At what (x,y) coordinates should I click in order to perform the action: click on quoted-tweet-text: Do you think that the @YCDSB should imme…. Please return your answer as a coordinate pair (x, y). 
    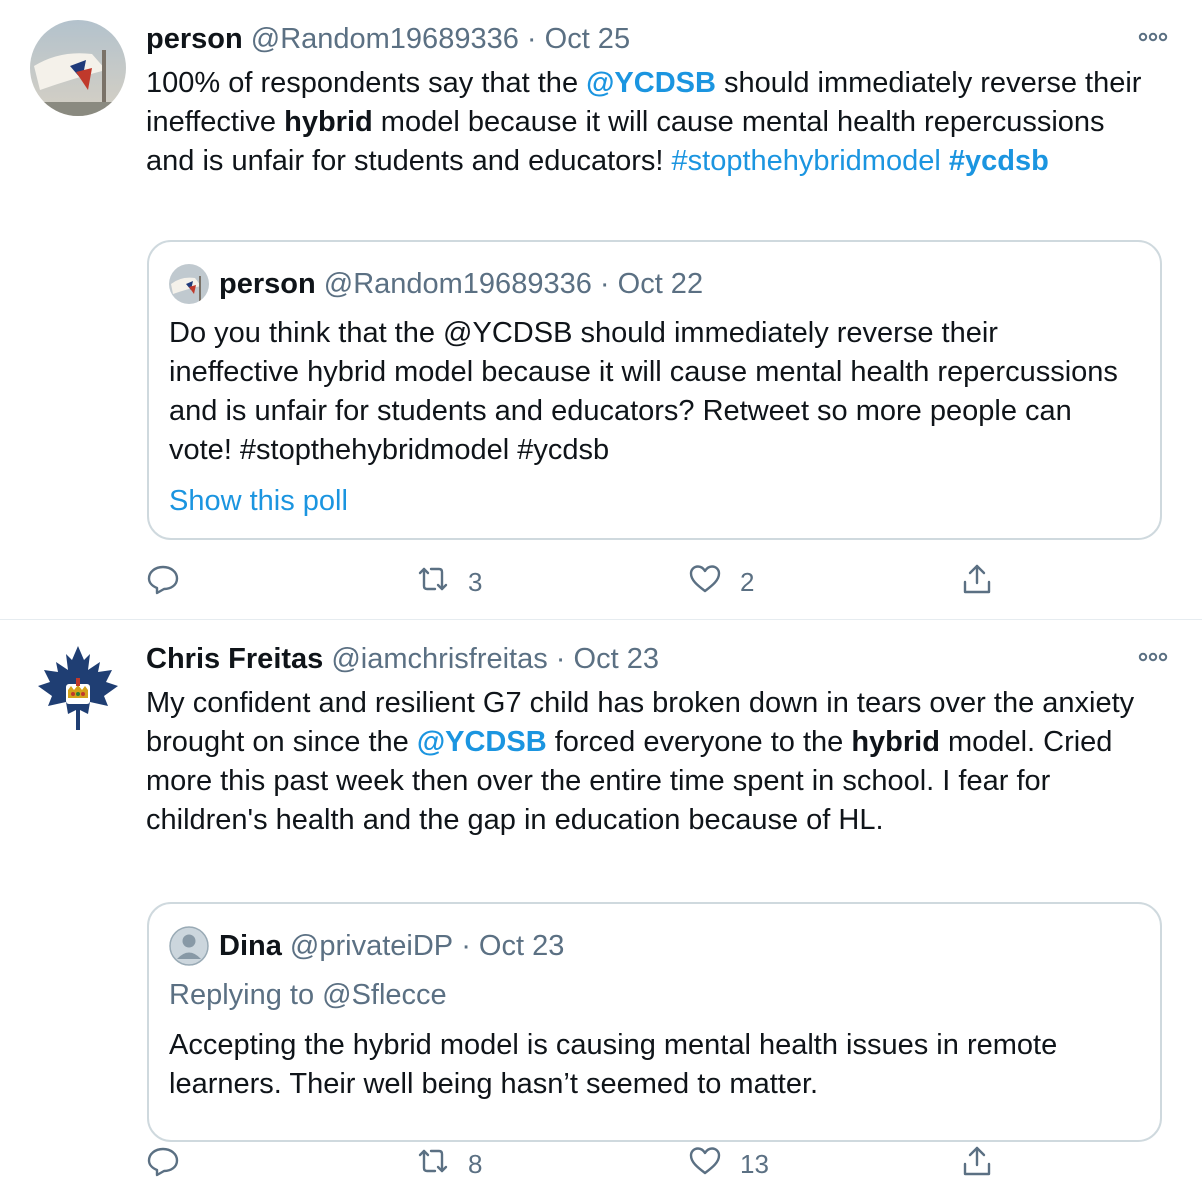
    Looking at the image, I should click on (643, 391).